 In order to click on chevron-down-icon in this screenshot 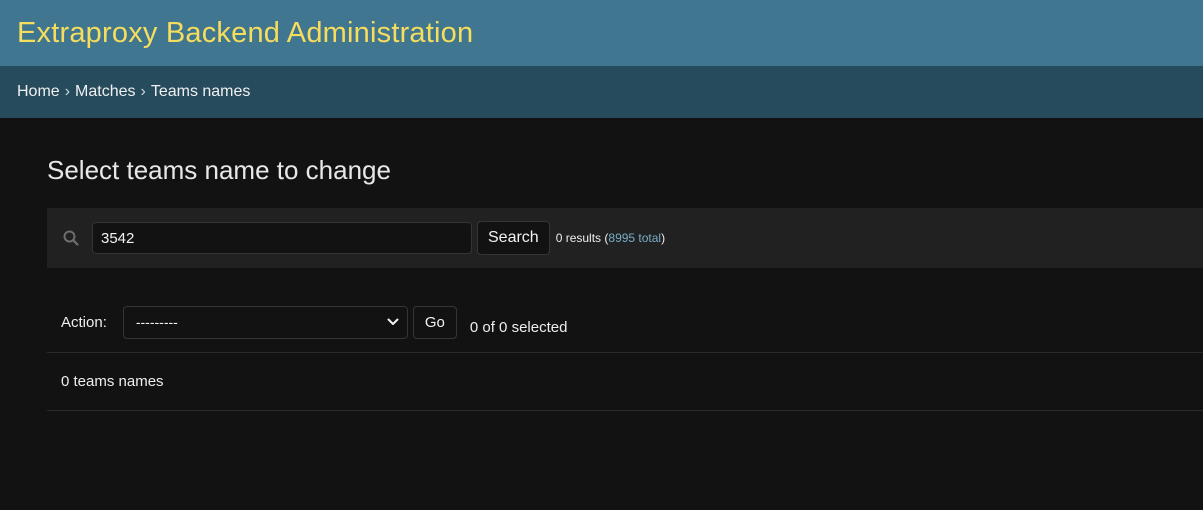, I will do `click(393, 322)`.